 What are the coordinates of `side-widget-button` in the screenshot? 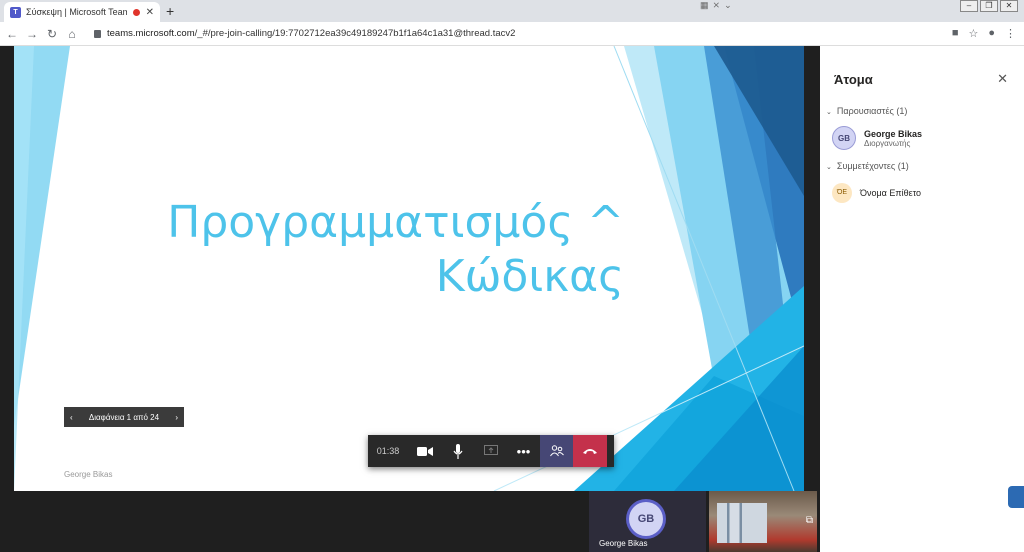 It's located at (1016, 497).